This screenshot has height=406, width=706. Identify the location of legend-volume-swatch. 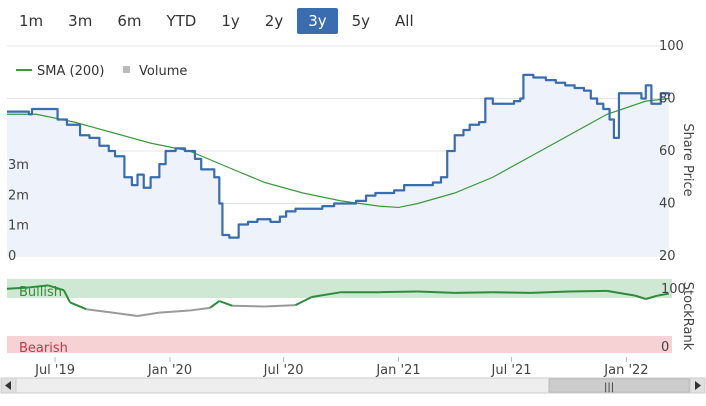
(126, 69).